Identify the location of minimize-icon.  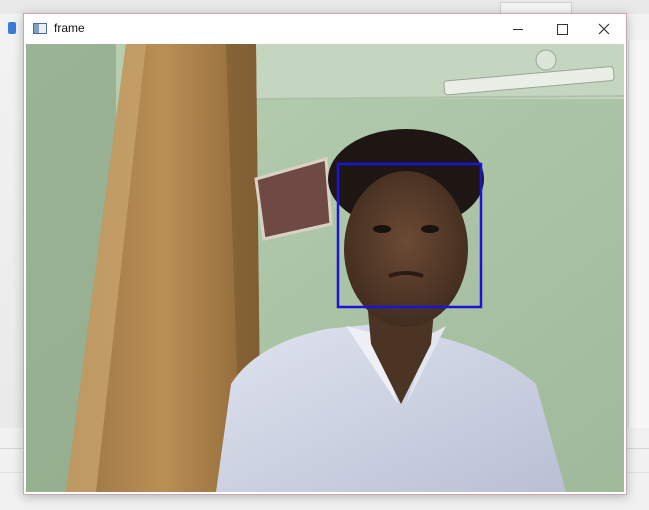
(518, 29).